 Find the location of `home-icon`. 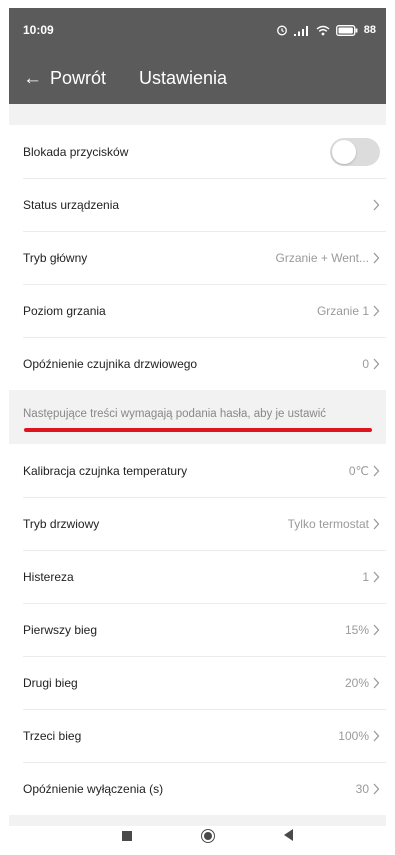

home-icon is located at coordinates (208, 836).